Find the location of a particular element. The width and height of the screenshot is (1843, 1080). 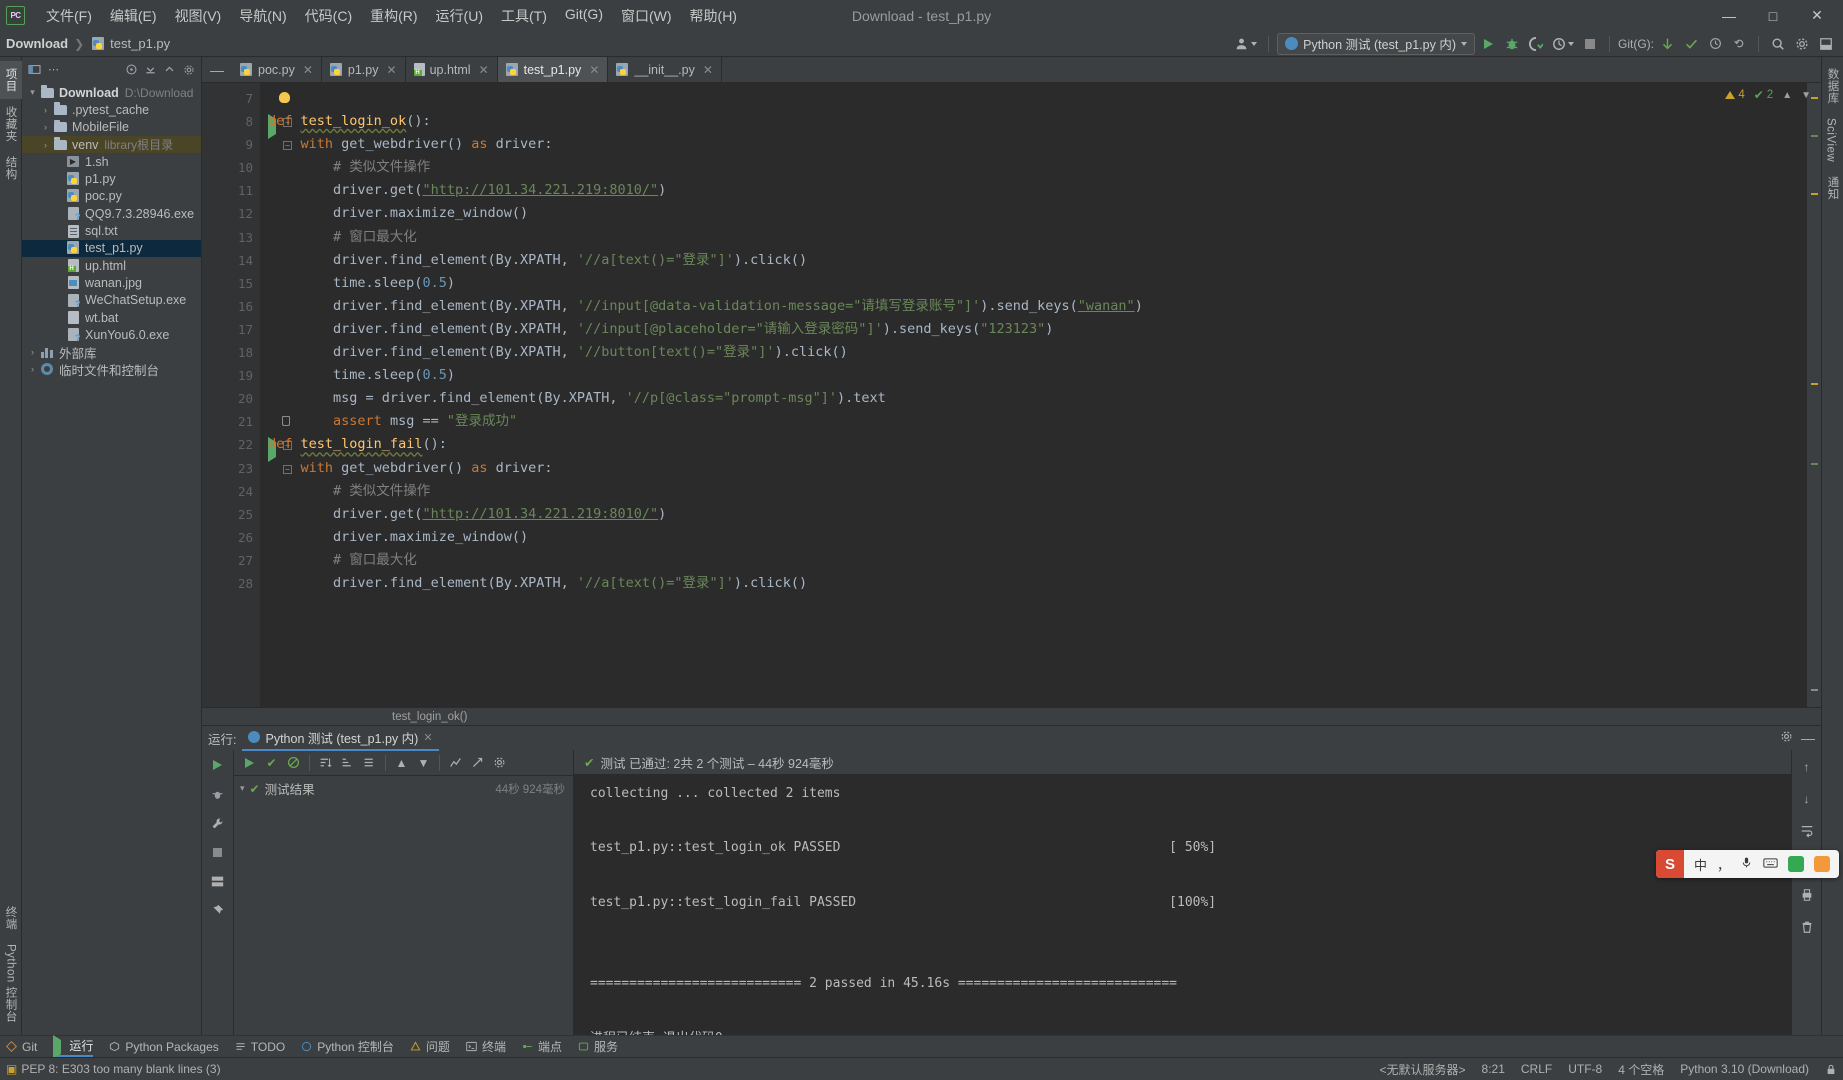

bottom-tab-problems: 问题 is located at coordinates (430, 1046).